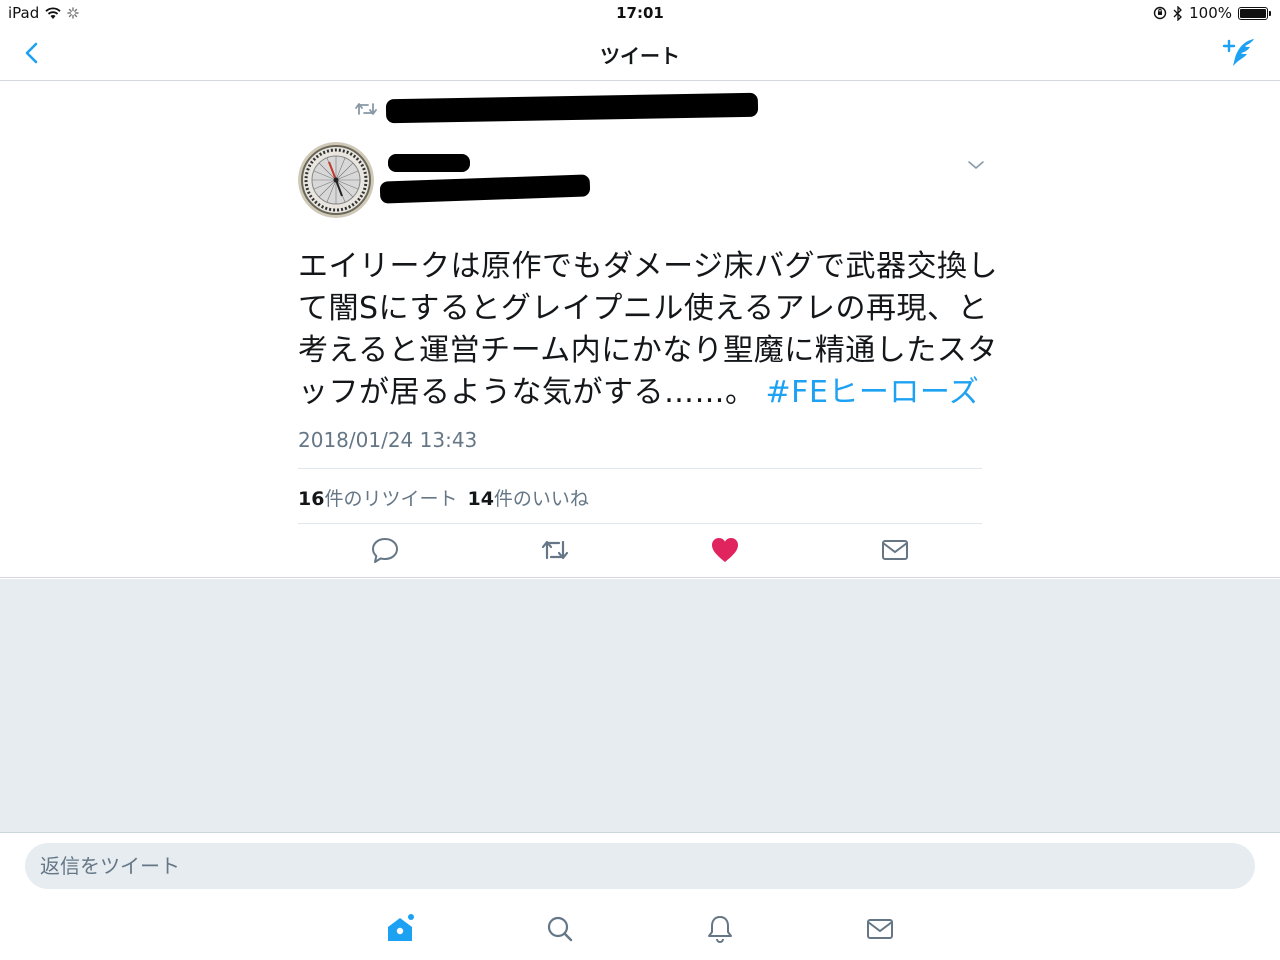 Image resolution: width=1280 pixels, height=960 pixels. Describe the element at coordinates (560, 929) in the screenshot. I see `search-icon` at that location.